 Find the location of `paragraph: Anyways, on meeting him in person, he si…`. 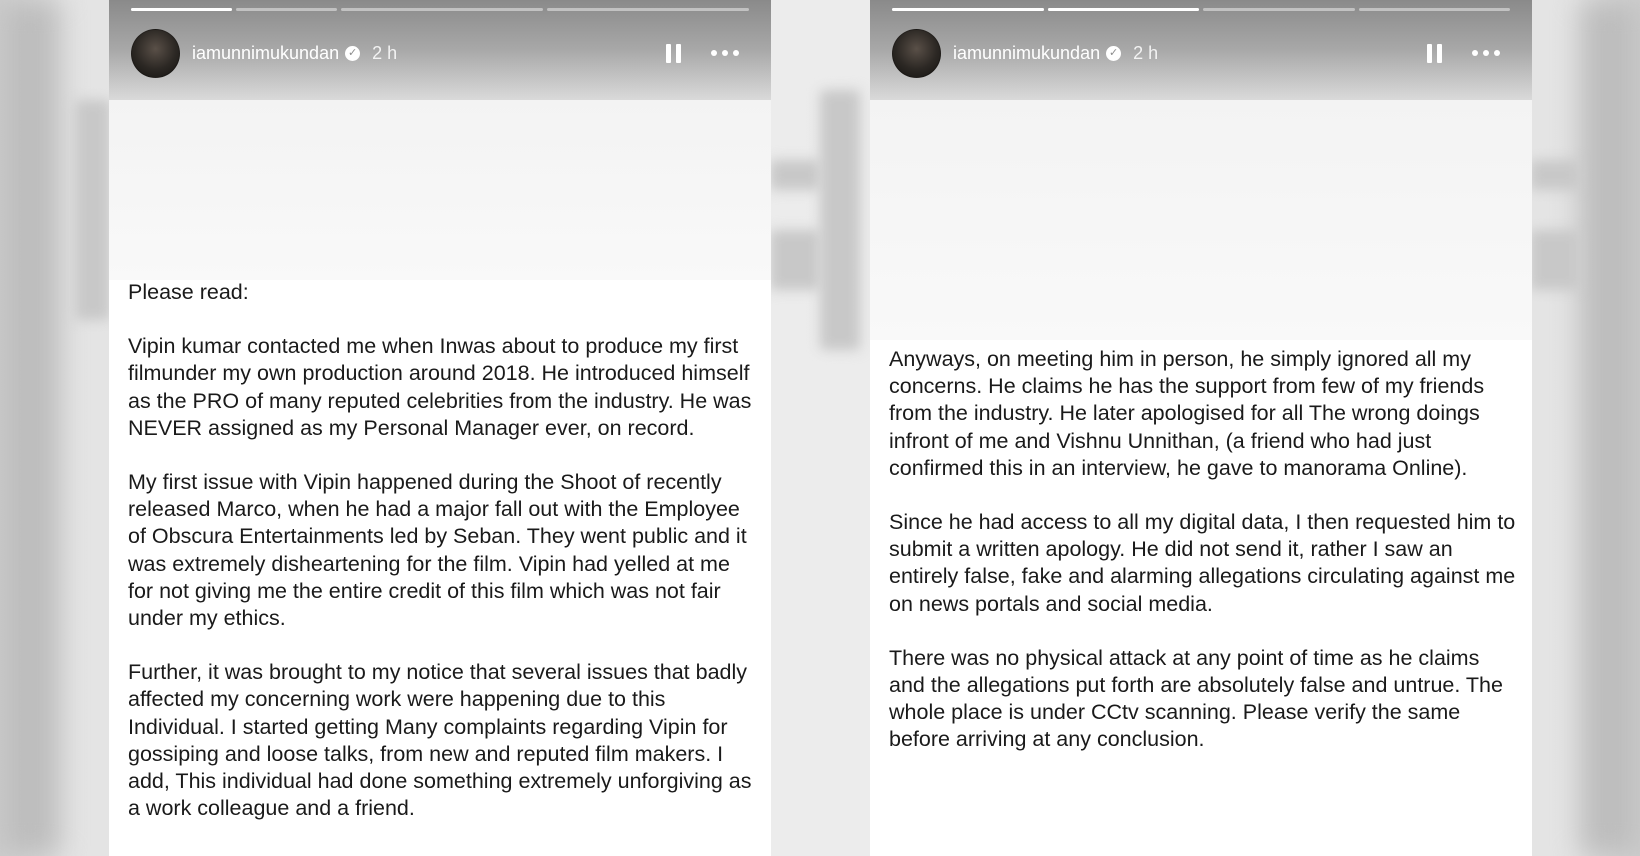

paragraph: Anyways, on meeting him in person, he si… is located at coordinates (1187, 413).